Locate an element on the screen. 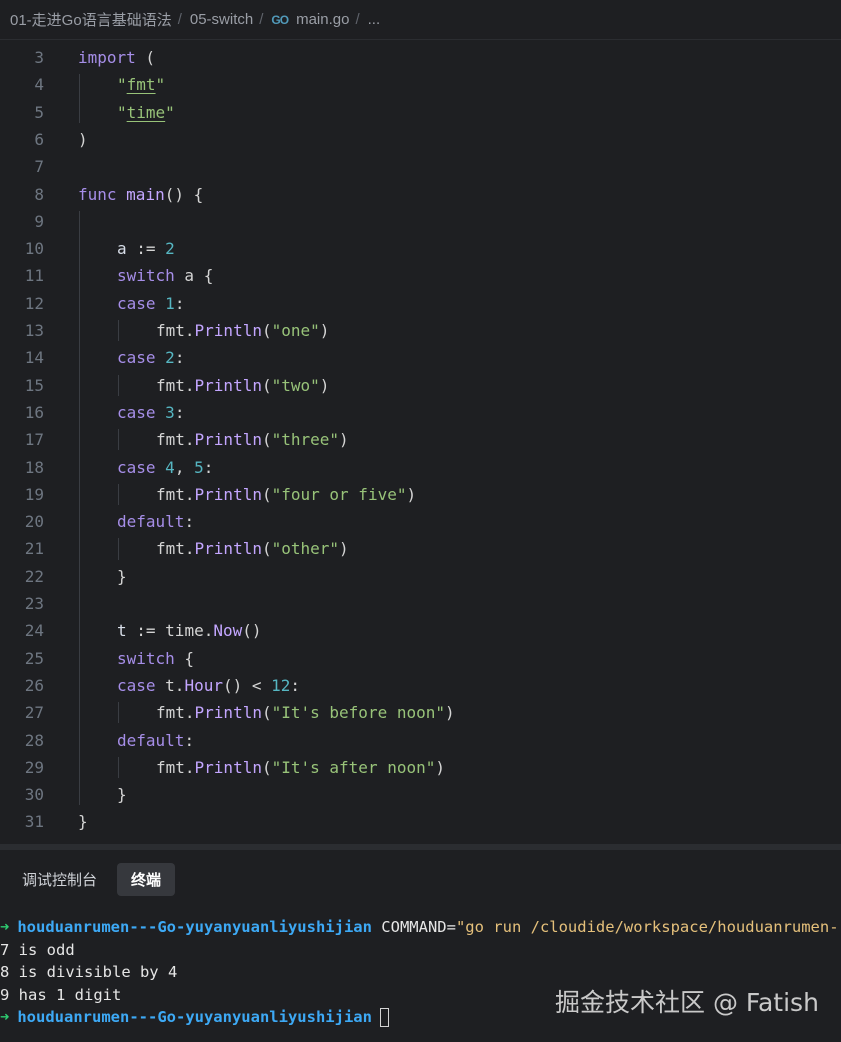  line-number: 22 is located at coordinates (34, 576).